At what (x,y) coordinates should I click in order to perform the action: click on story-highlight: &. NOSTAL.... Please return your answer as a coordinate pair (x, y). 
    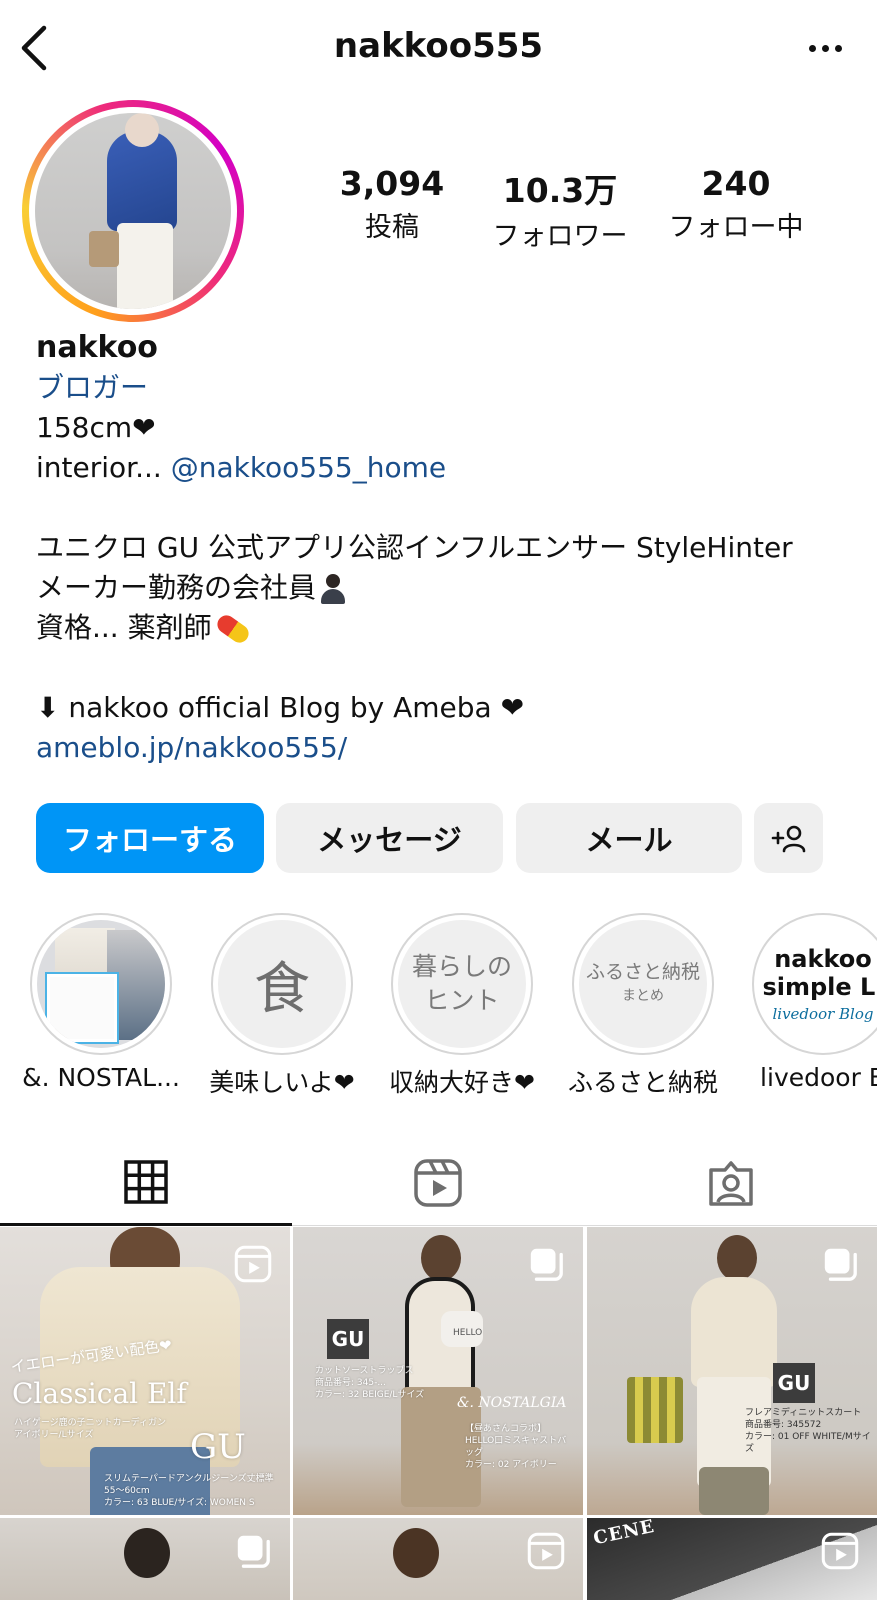
    Looking at the image, I should click on (101, 1002).